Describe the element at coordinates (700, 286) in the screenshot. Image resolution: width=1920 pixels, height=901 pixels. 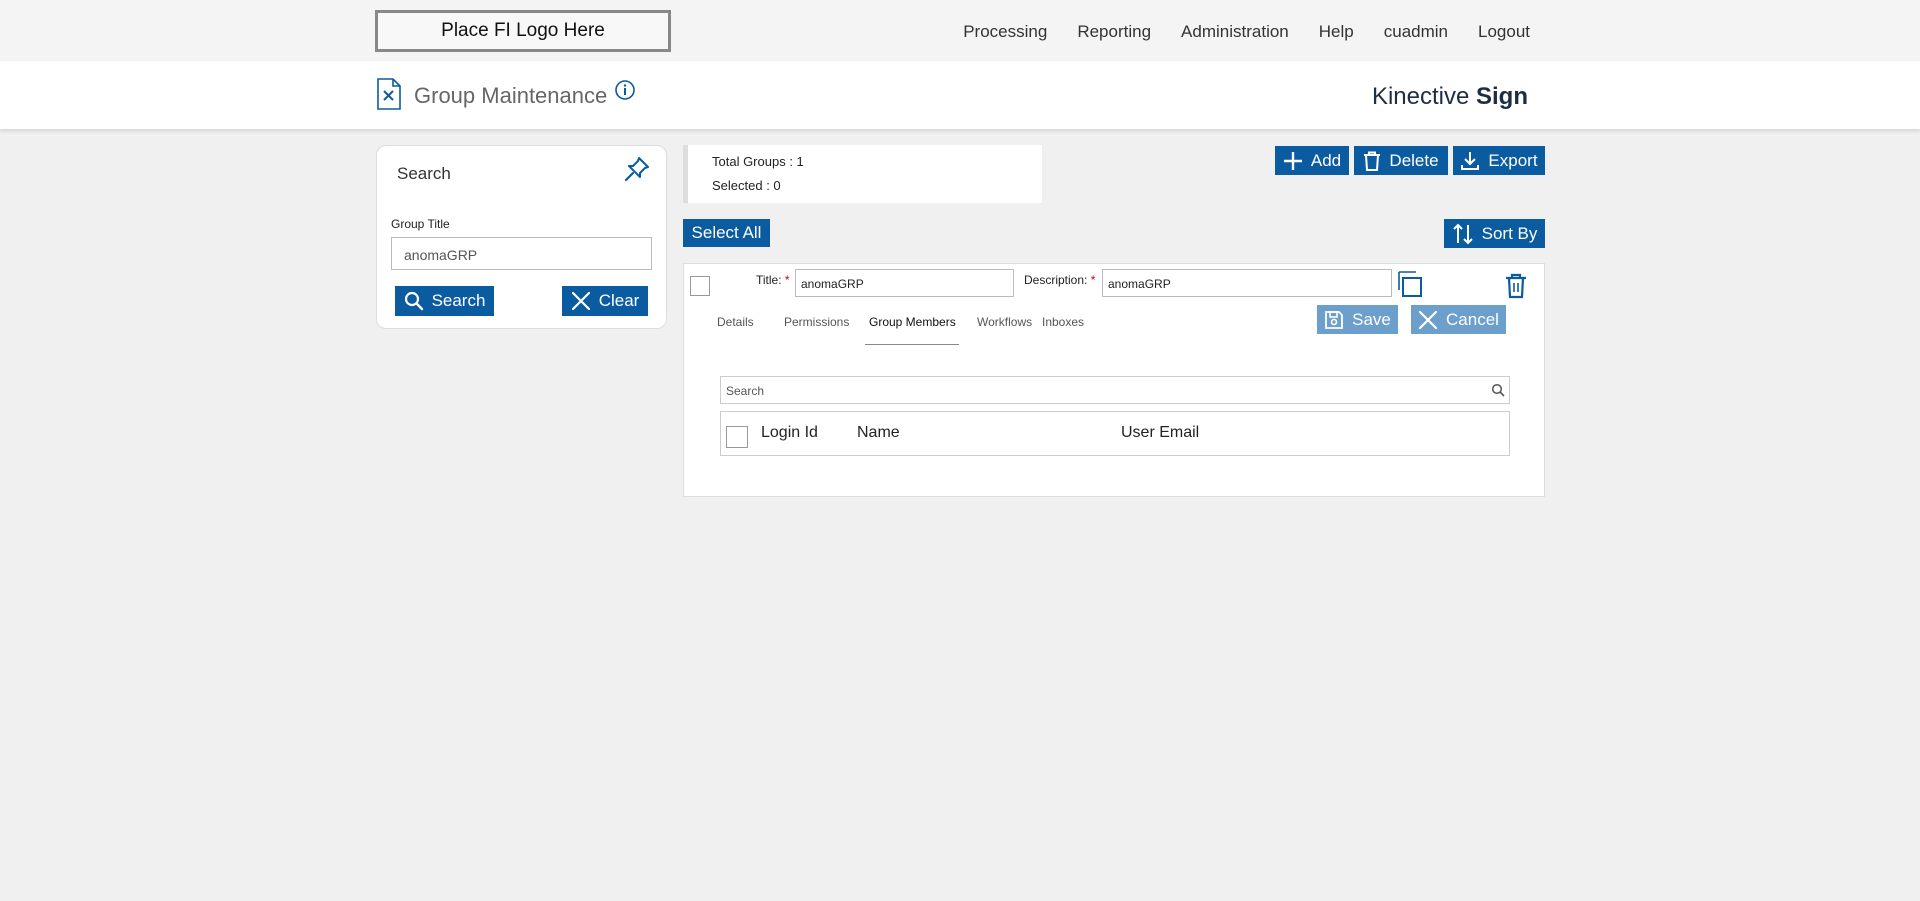
I see `group-select-checkbox` at that location.